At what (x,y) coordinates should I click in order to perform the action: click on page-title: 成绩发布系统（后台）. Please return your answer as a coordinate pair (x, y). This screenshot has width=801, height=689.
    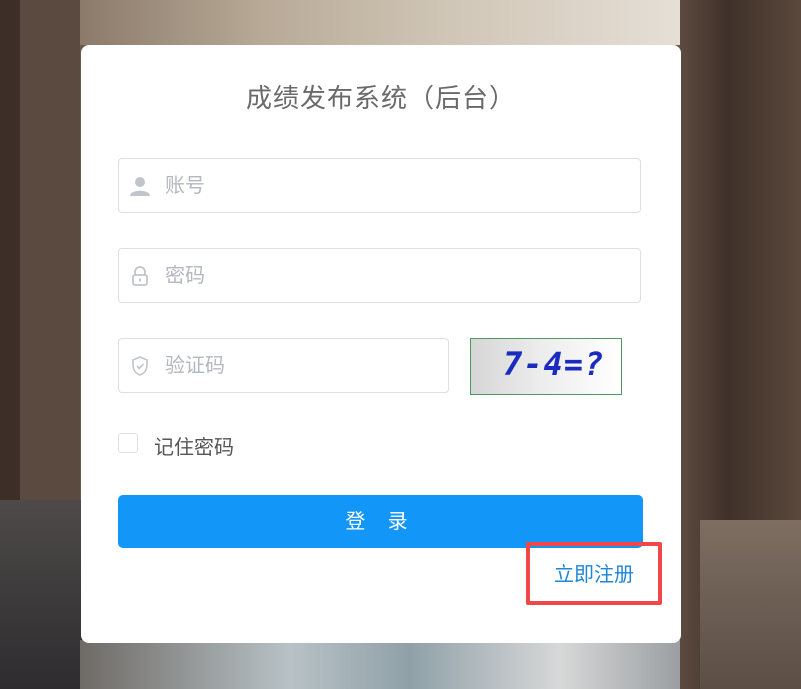
    Looking at the image, I should click on (380, 99).